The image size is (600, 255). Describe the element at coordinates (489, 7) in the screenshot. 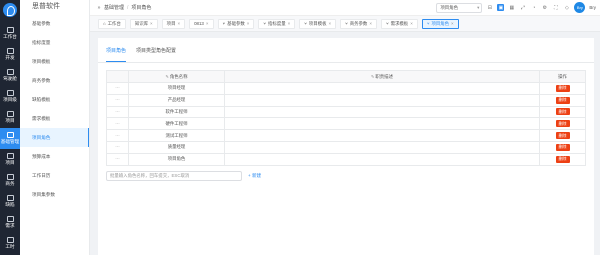

I see `grid-icon: ⊟` at that location.